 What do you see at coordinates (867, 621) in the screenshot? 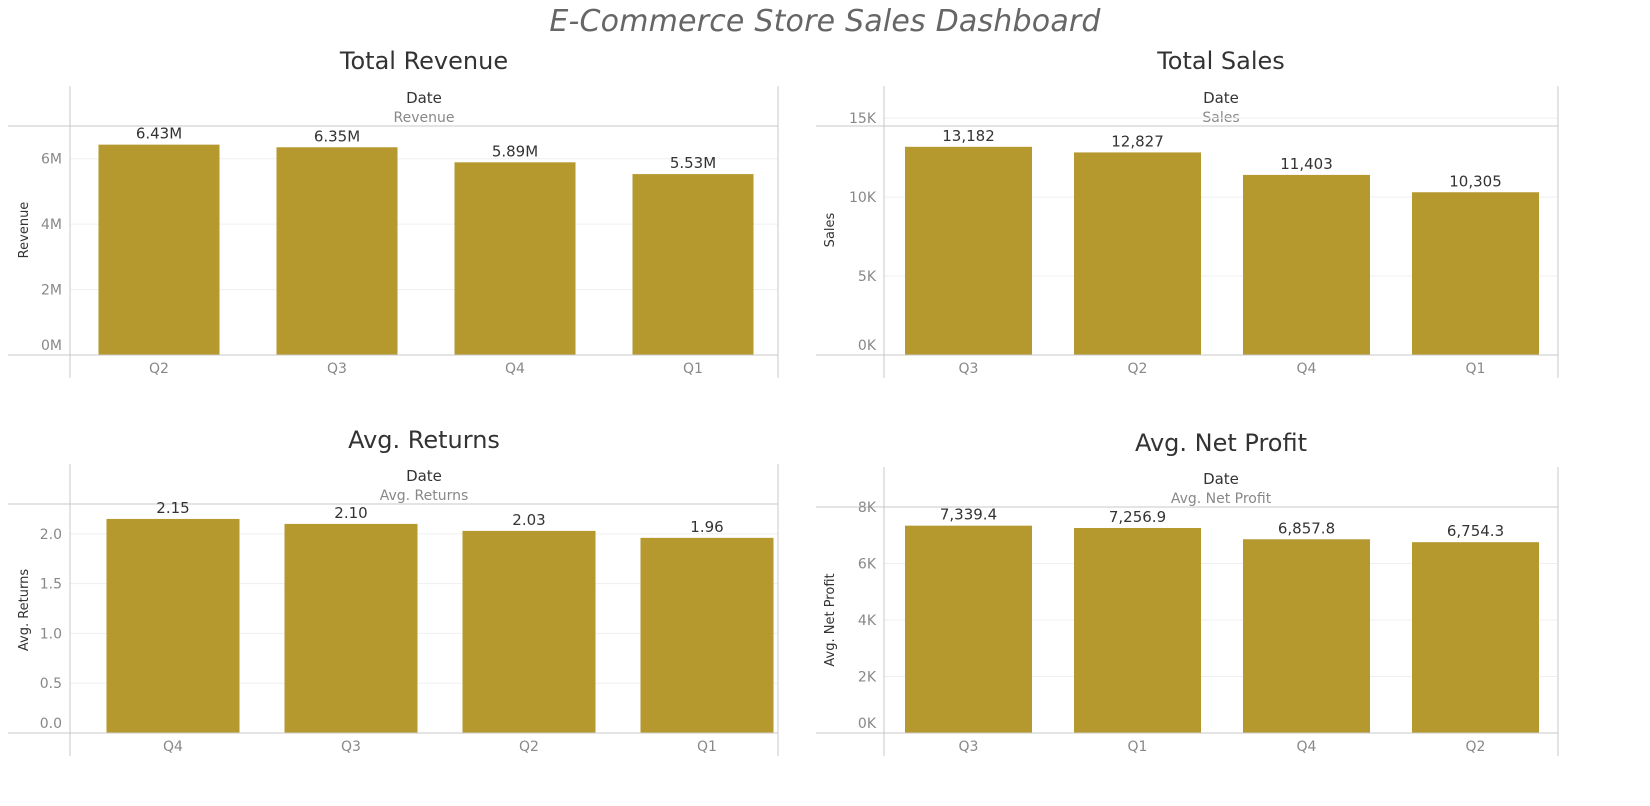
I see `y-tick-label: 4K` at bounding box center [867, 621].